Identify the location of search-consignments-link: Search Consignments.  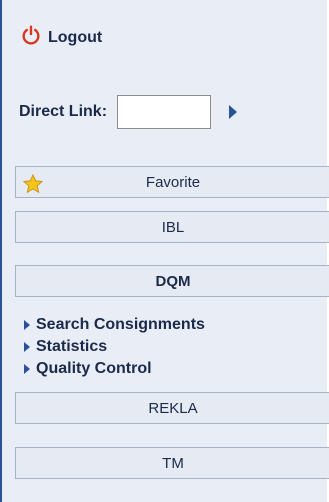
(114, 325).